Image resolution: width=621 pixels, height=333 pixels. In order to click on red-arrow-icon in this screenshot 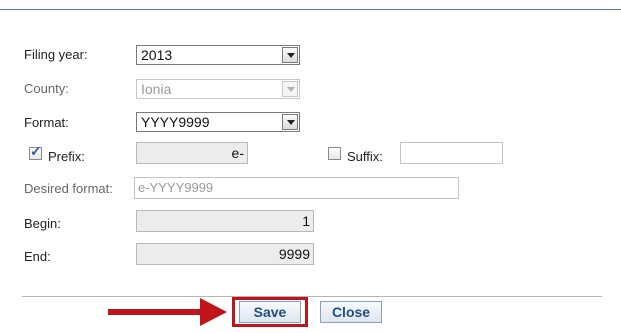, I will do `click(167, 312)`.